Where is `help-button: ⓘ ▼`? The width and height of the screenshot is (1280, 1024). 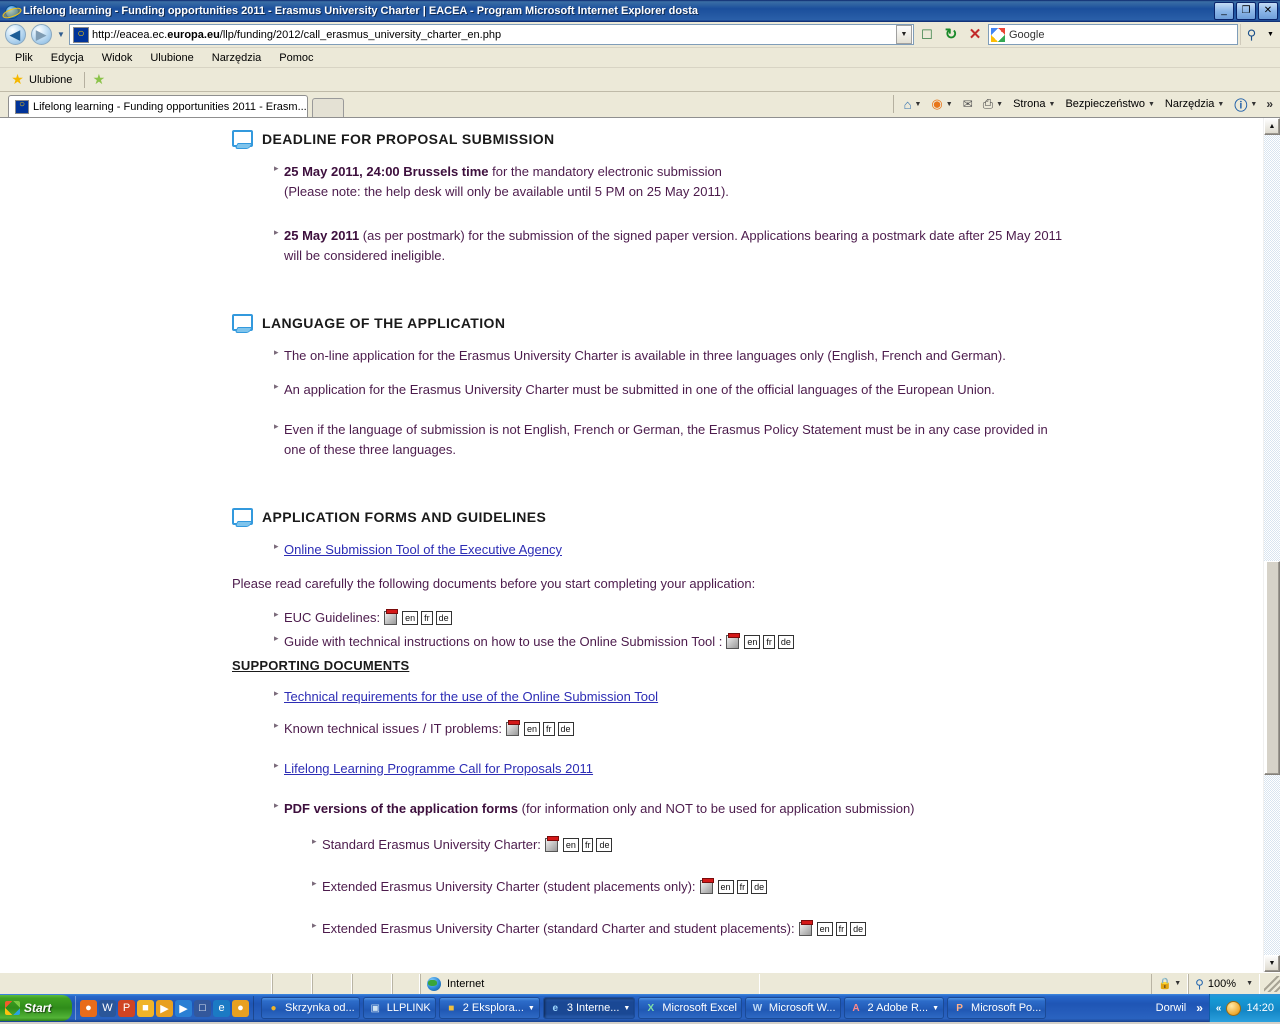
help-button: ⓘ ▼ is located at coordinates (1245, 104).